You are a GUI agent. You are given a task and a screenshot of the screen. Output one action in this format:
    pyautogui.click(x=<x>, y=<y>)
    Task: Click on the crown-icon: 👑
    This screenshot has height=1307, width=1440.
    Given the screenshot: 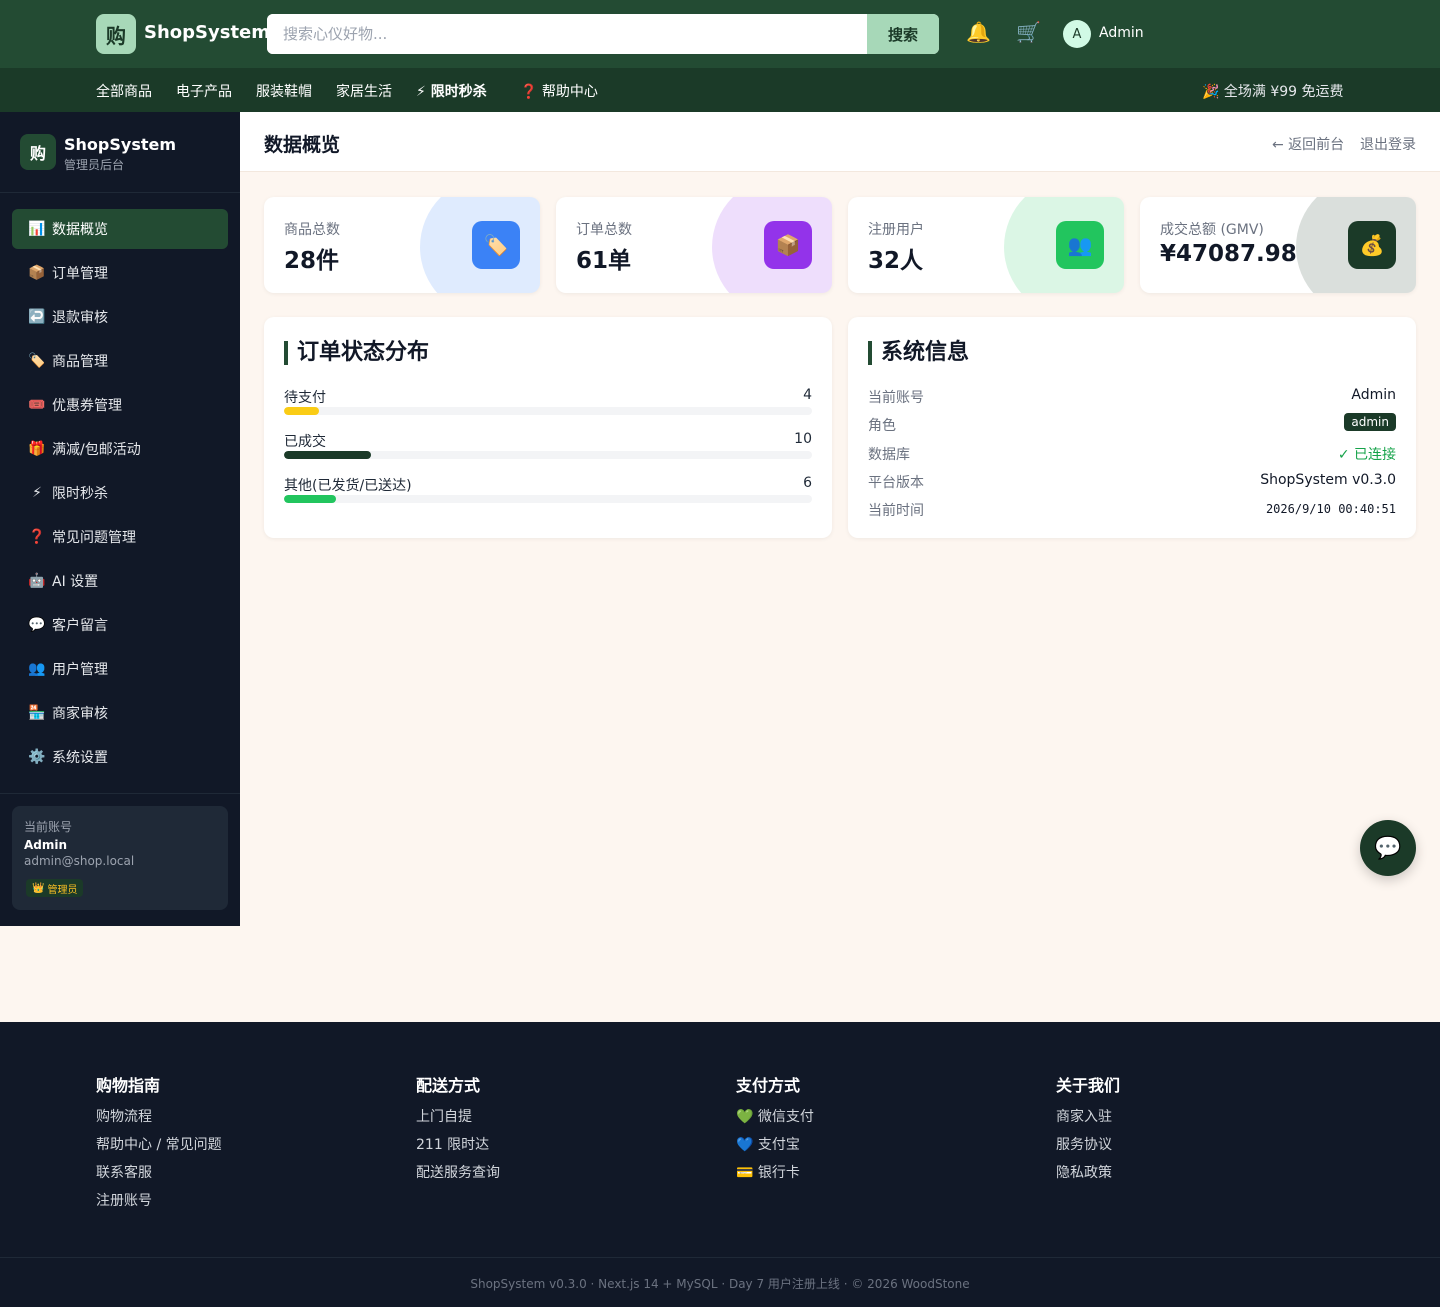 What is the action you would take?
    pyautogui.click(x=38, y=888)
    